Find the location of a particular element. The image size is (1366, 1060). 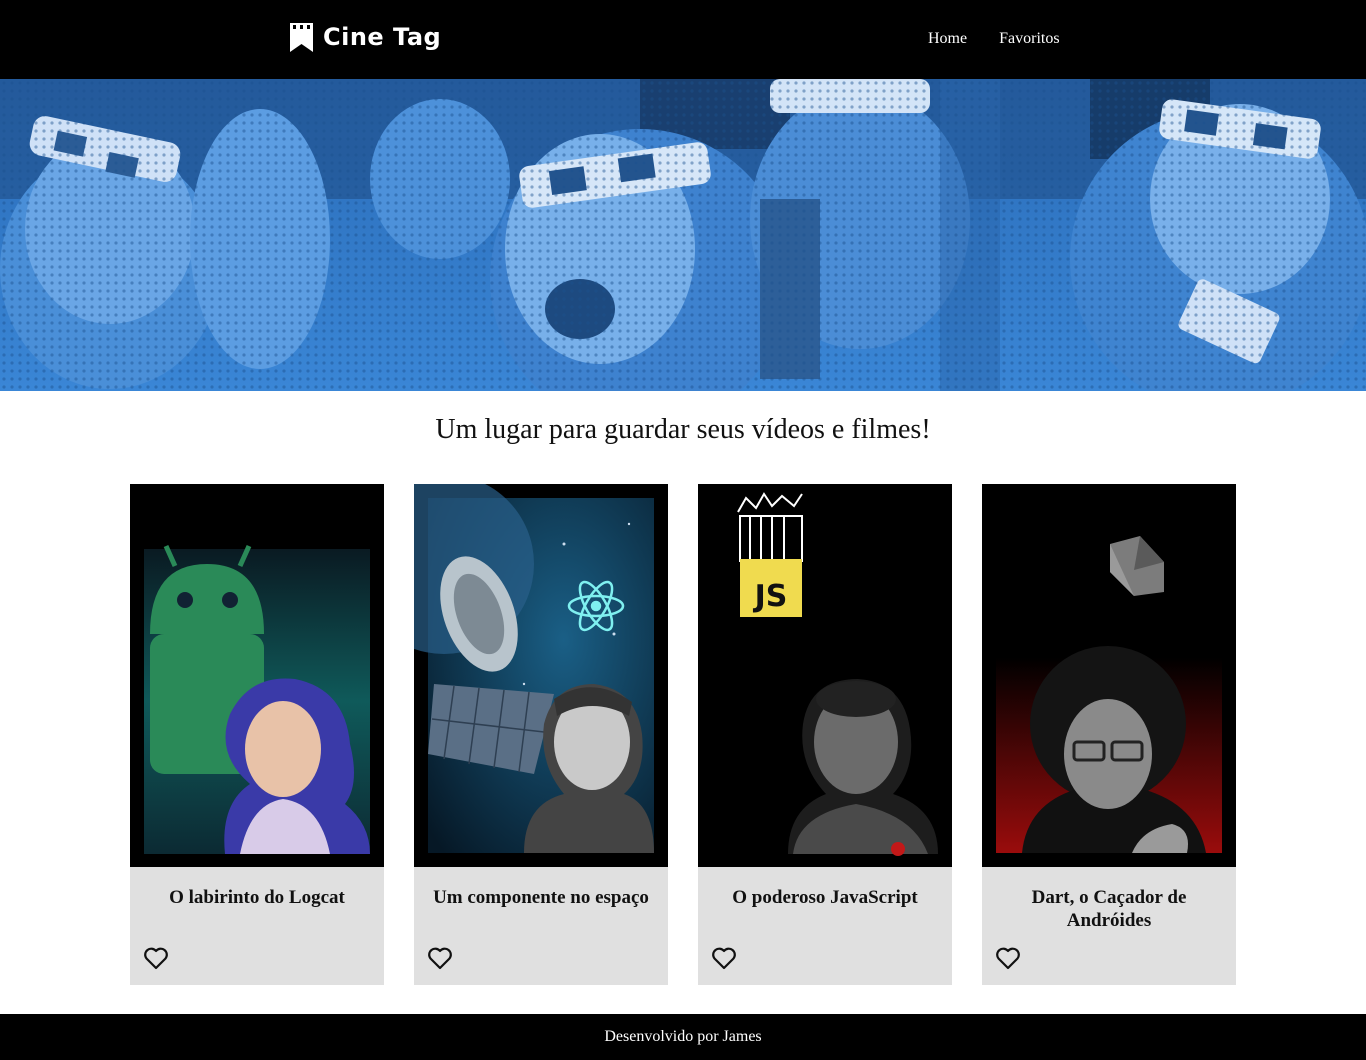

video-title: Dart, o Caçador de Andróides is located at coordinates (1109, 909).